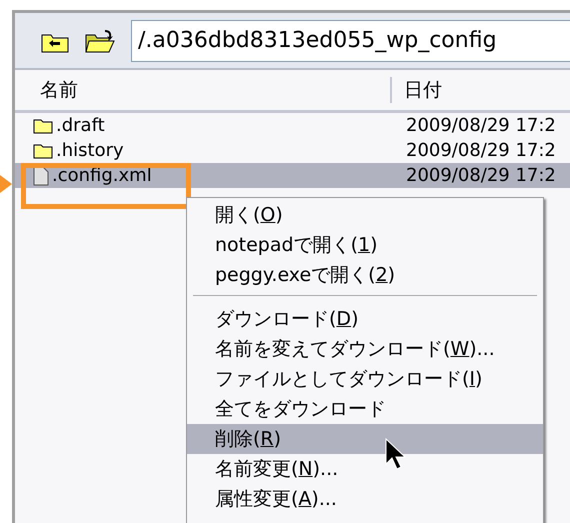 The width and height of the screenshot is (570, 523). I want to click on menu-item: 削除(R), so click(365, 439).